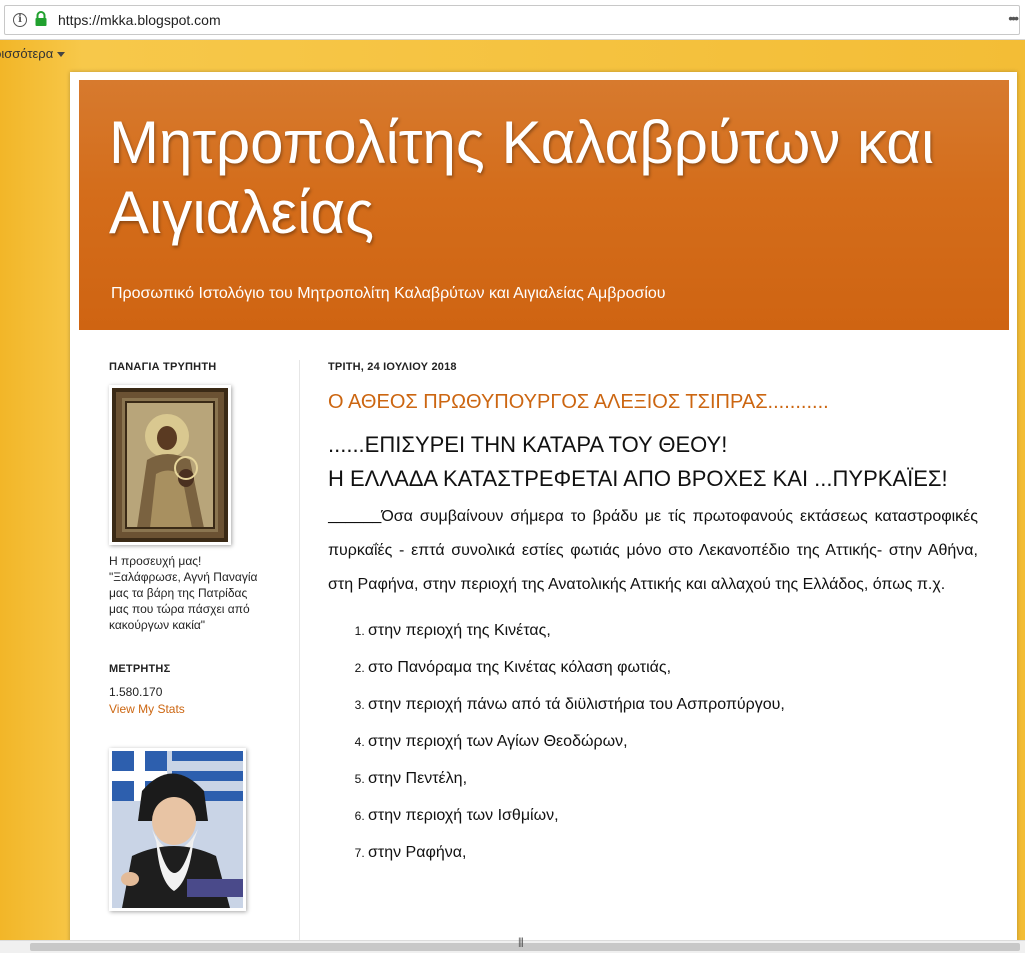  I want to click on list-item: στην Πεντέλη,, so click(673, 778).